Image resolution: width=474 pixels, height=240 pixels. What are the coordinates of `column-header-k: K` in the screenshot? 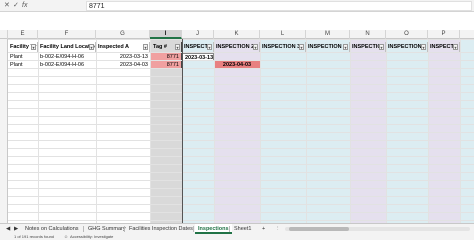 It's located at (237, 34).